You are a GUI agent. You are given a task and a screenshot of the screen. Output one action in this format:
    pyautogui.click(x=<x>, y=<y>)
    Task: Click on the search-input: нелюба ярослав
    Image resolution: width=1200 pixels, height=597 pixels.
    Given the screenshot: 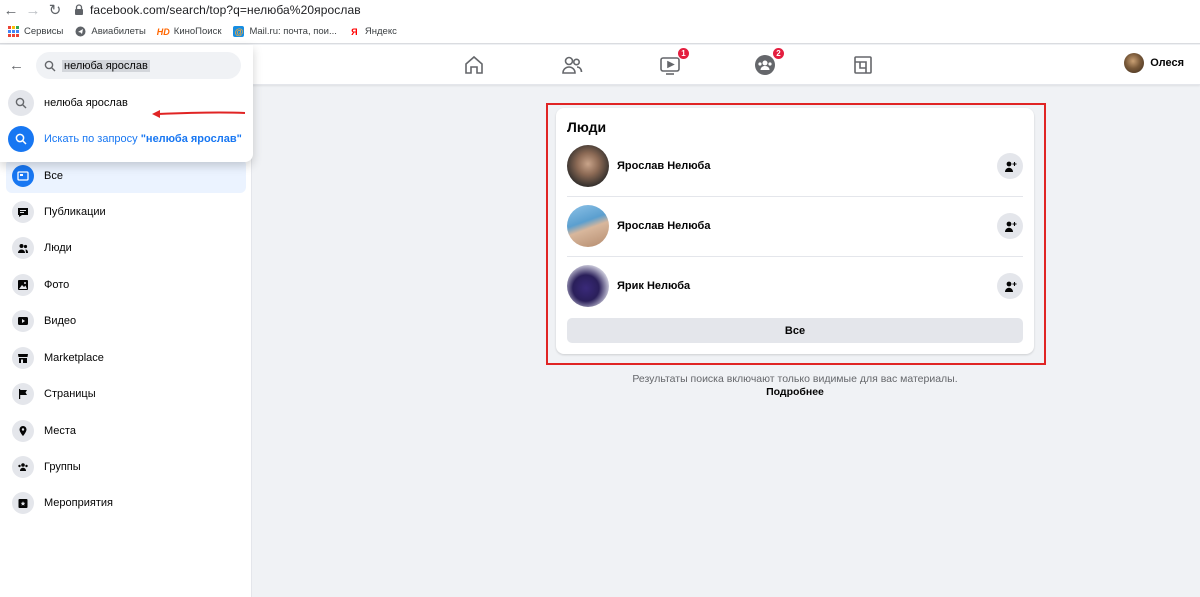 What is the action you would take?
    pyautogui.click(x=138, y=65)
    